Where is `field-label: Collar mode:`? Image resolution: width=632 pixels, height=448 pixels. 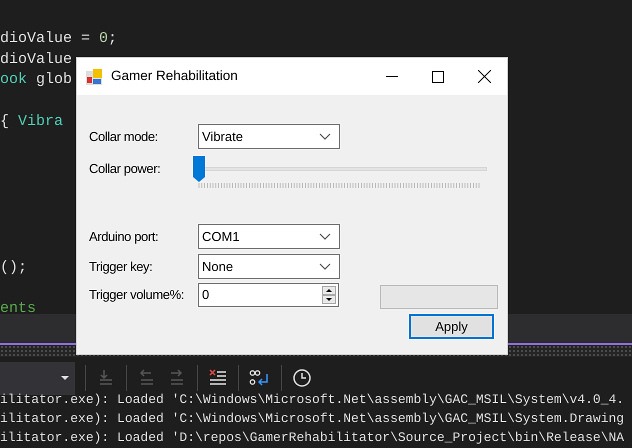
field-label: Collar mode: is located at coordinates (123, 136).